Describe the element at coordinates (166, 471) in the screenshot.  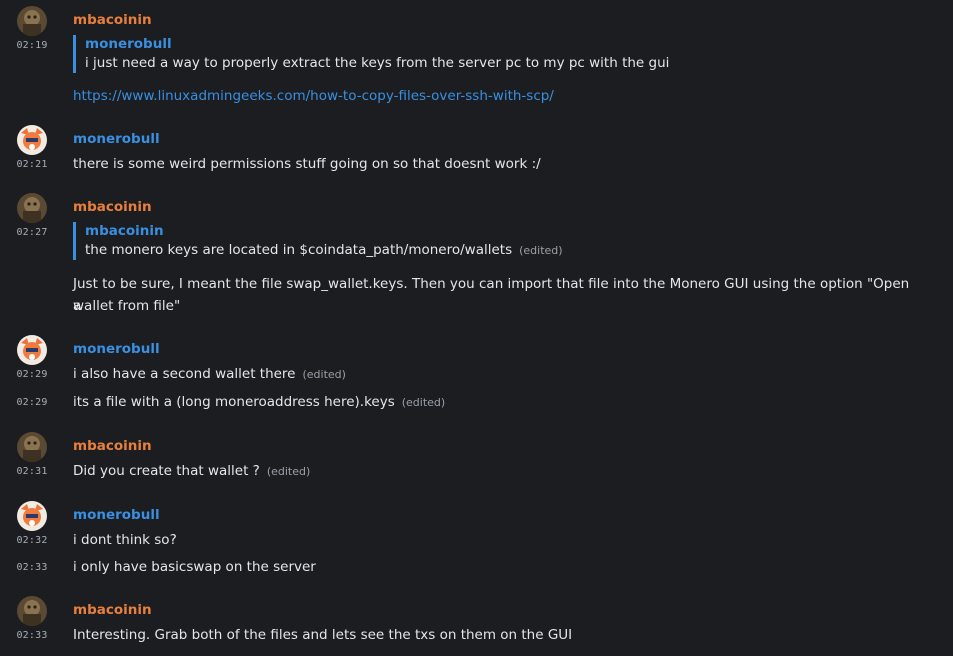
I see `message-text-content: Did you create that wallet ?` at that location.